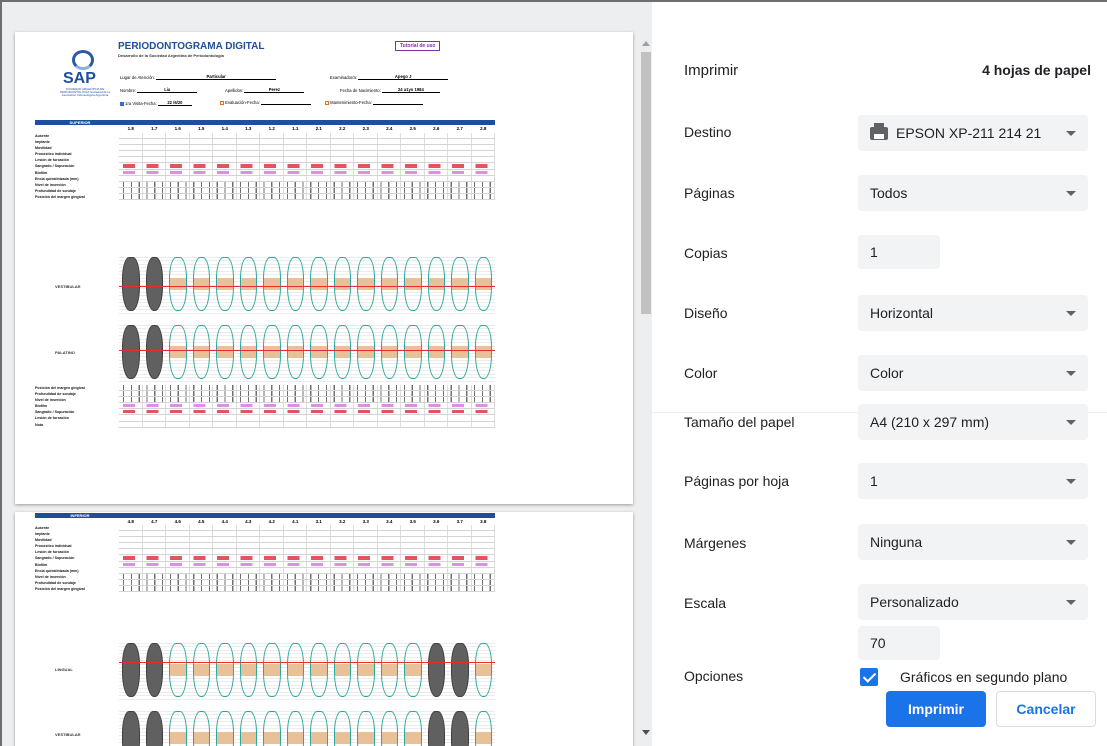 The image size is (1107, 746). Describe the element at coordinates (706, 313) in the screenshot. I see `diseno-label: Diseño` at that location.